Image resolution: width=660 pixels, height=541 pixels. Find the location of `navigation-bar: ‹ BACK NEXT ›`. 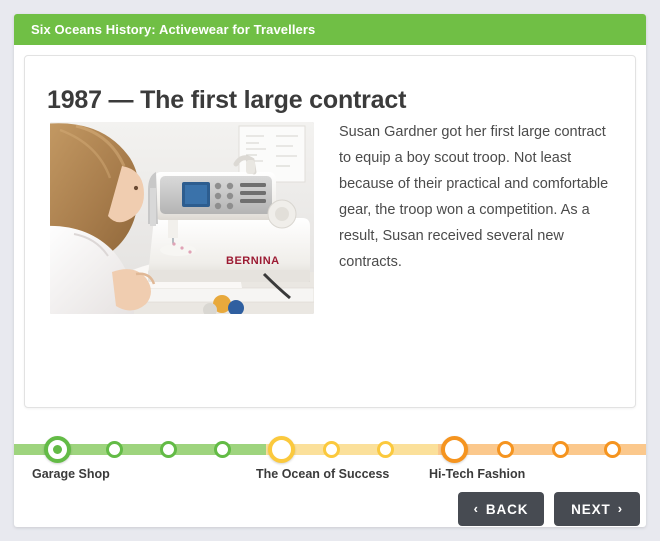

navigation-bar: ‹ BACK NEXT › is located at coordinates (330, 509).